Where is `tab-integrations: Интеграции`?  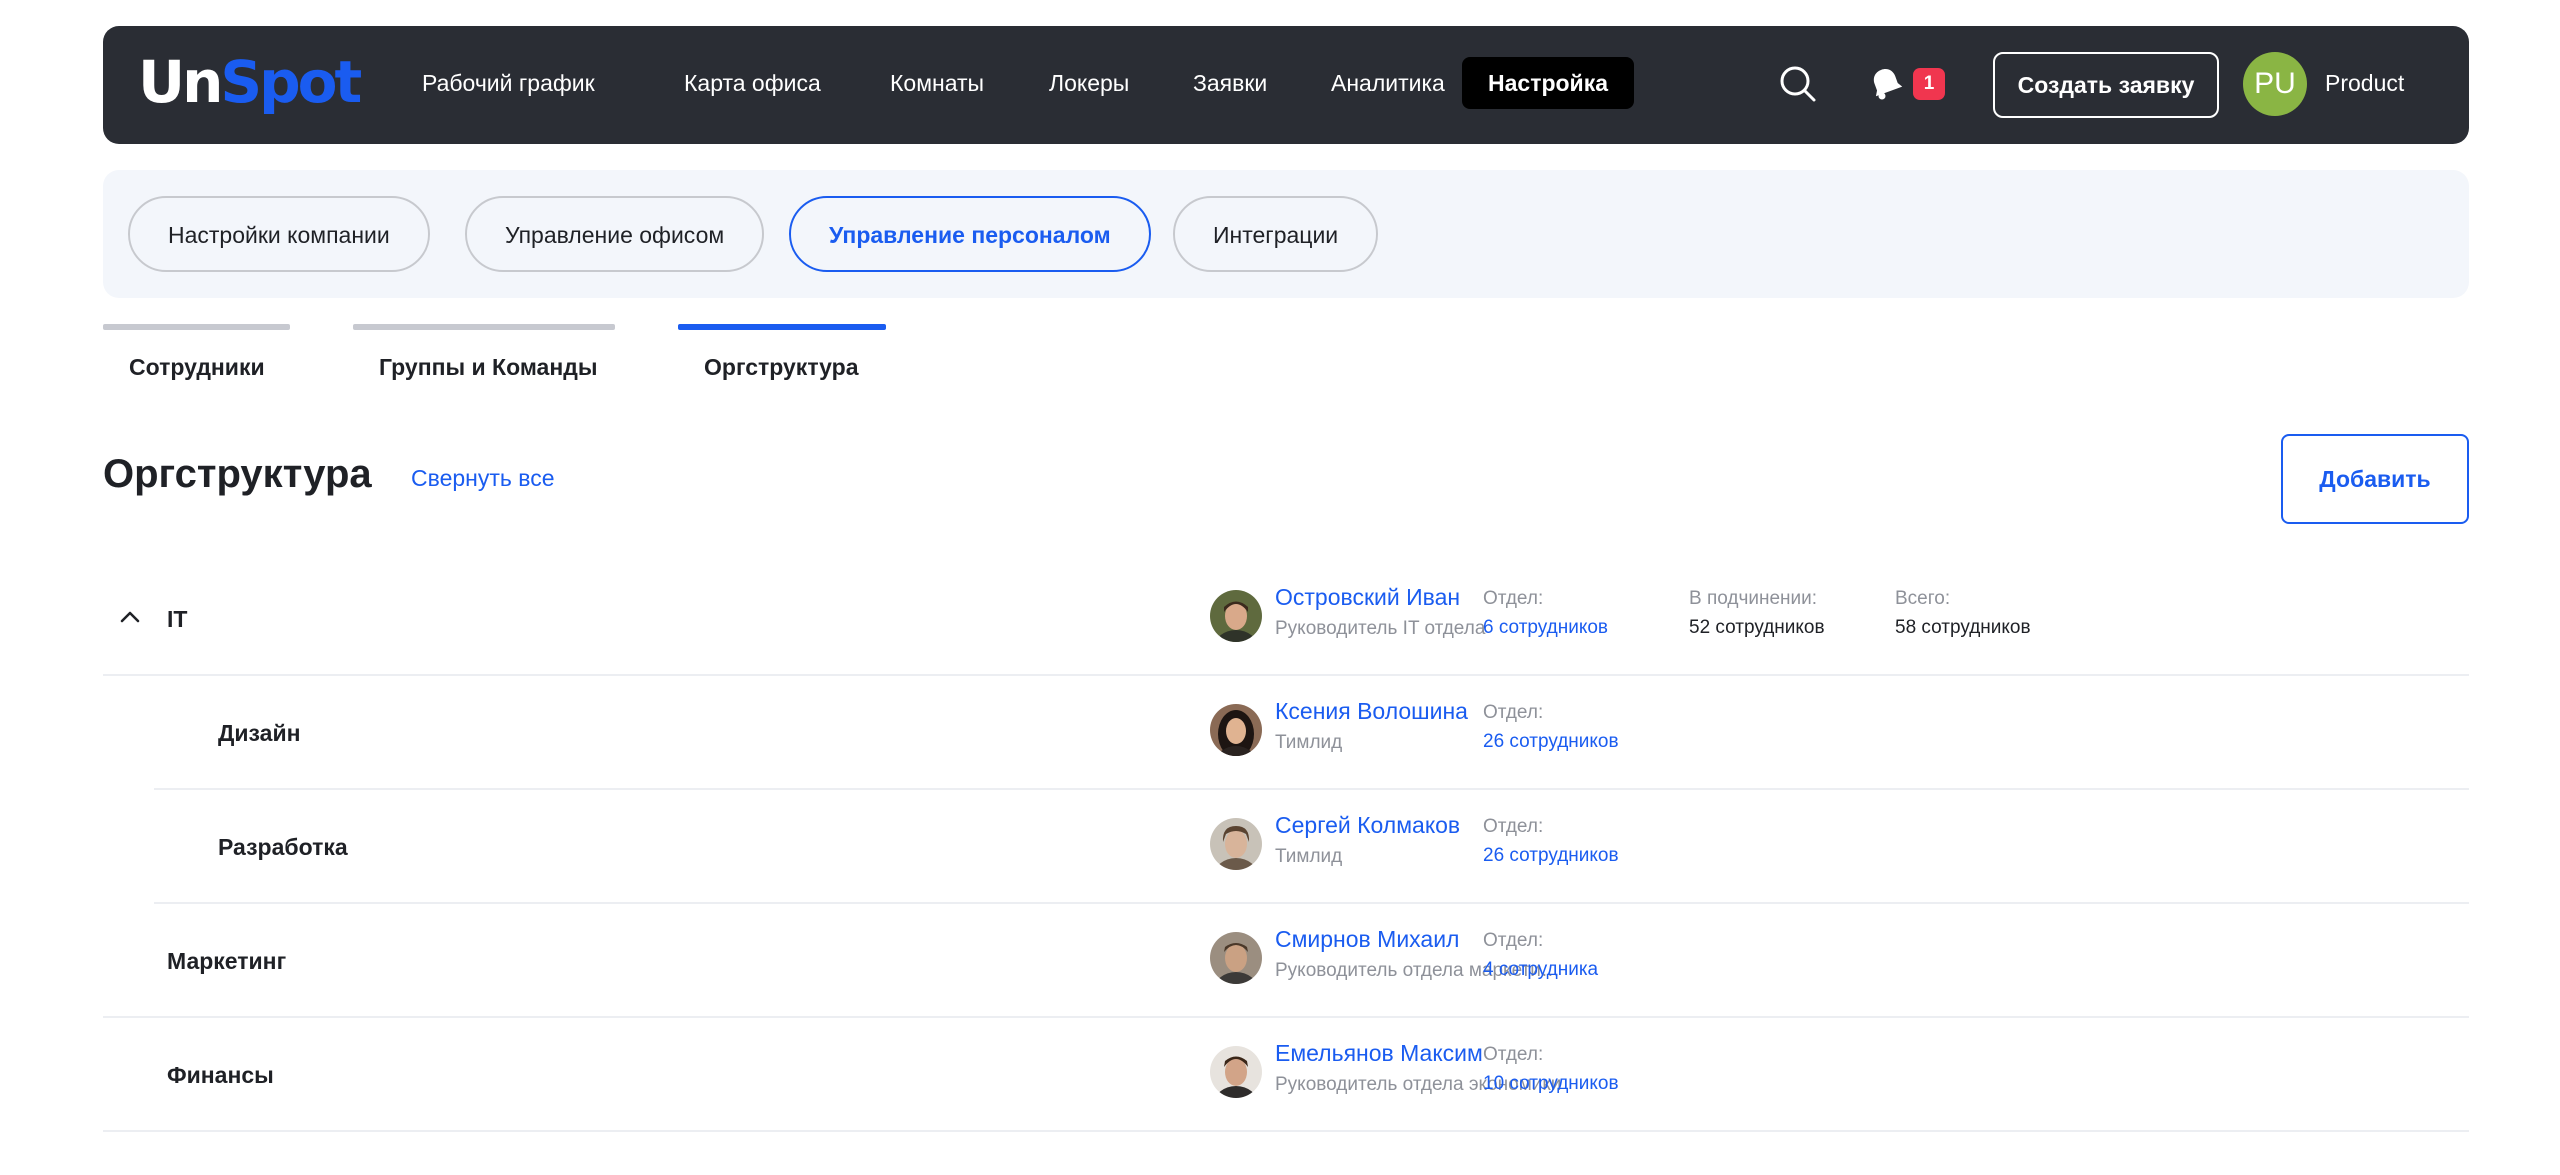 tab-integrations: Интеграции is located at coordinates (1276, 234).